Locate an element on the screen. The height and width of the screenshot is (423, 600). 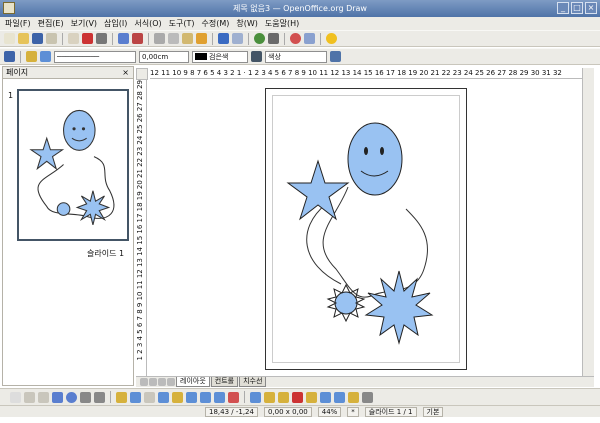
sun-circle is located at coordinates (346, 303).